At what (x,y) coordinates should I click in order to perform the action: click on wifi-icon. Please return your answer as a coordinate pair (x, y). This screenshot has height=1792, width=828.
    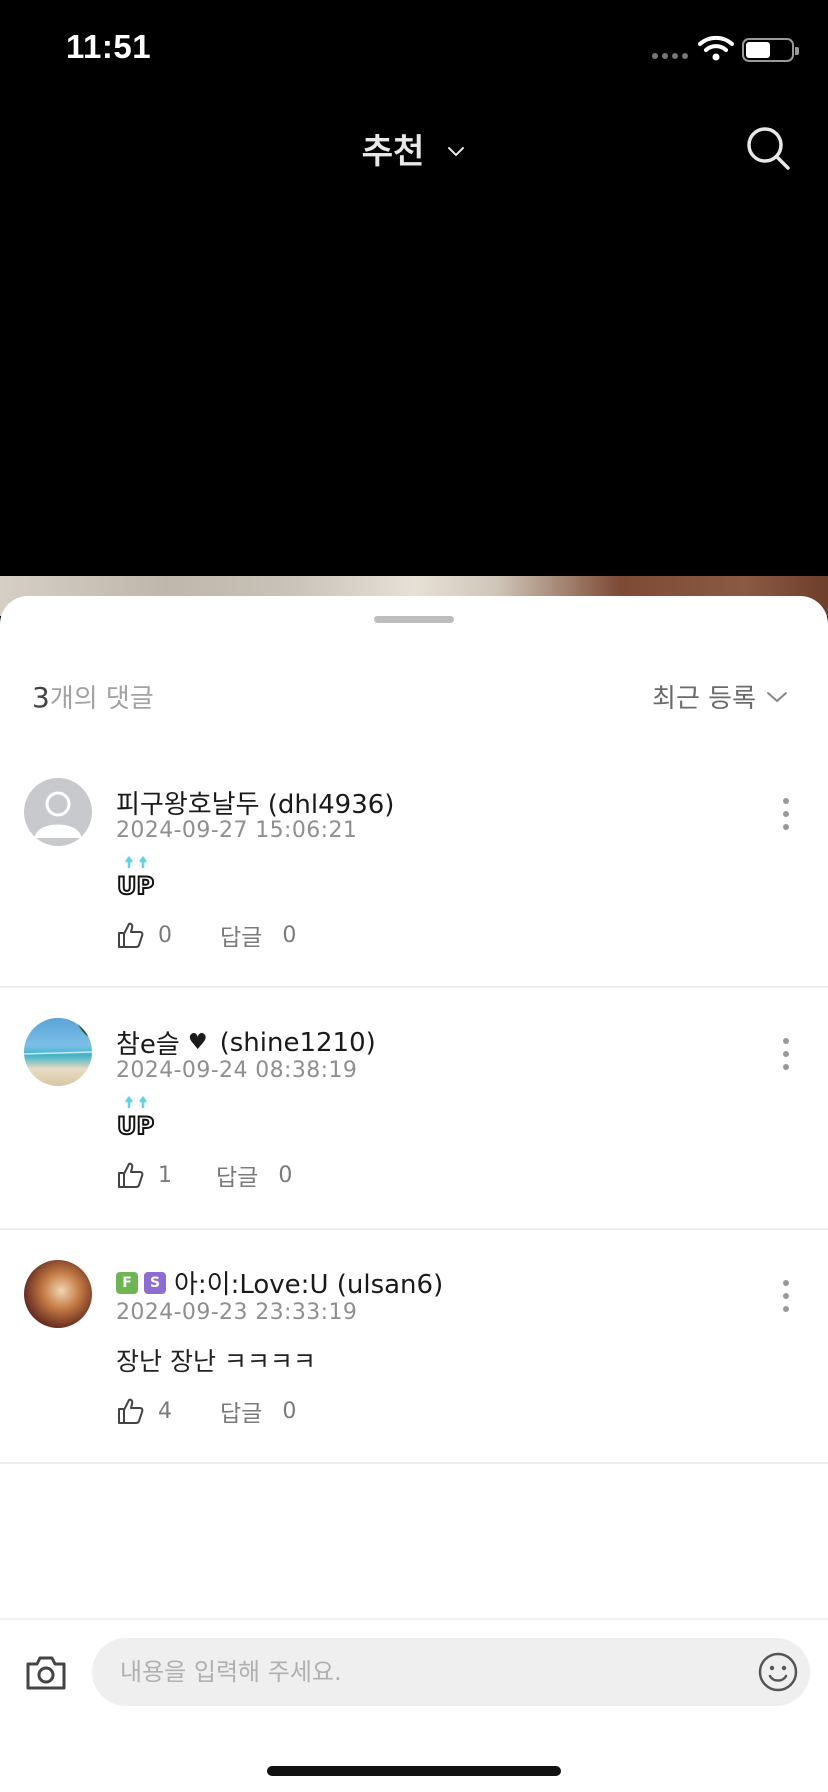
    Looking at the image, I should click on (716, 48).